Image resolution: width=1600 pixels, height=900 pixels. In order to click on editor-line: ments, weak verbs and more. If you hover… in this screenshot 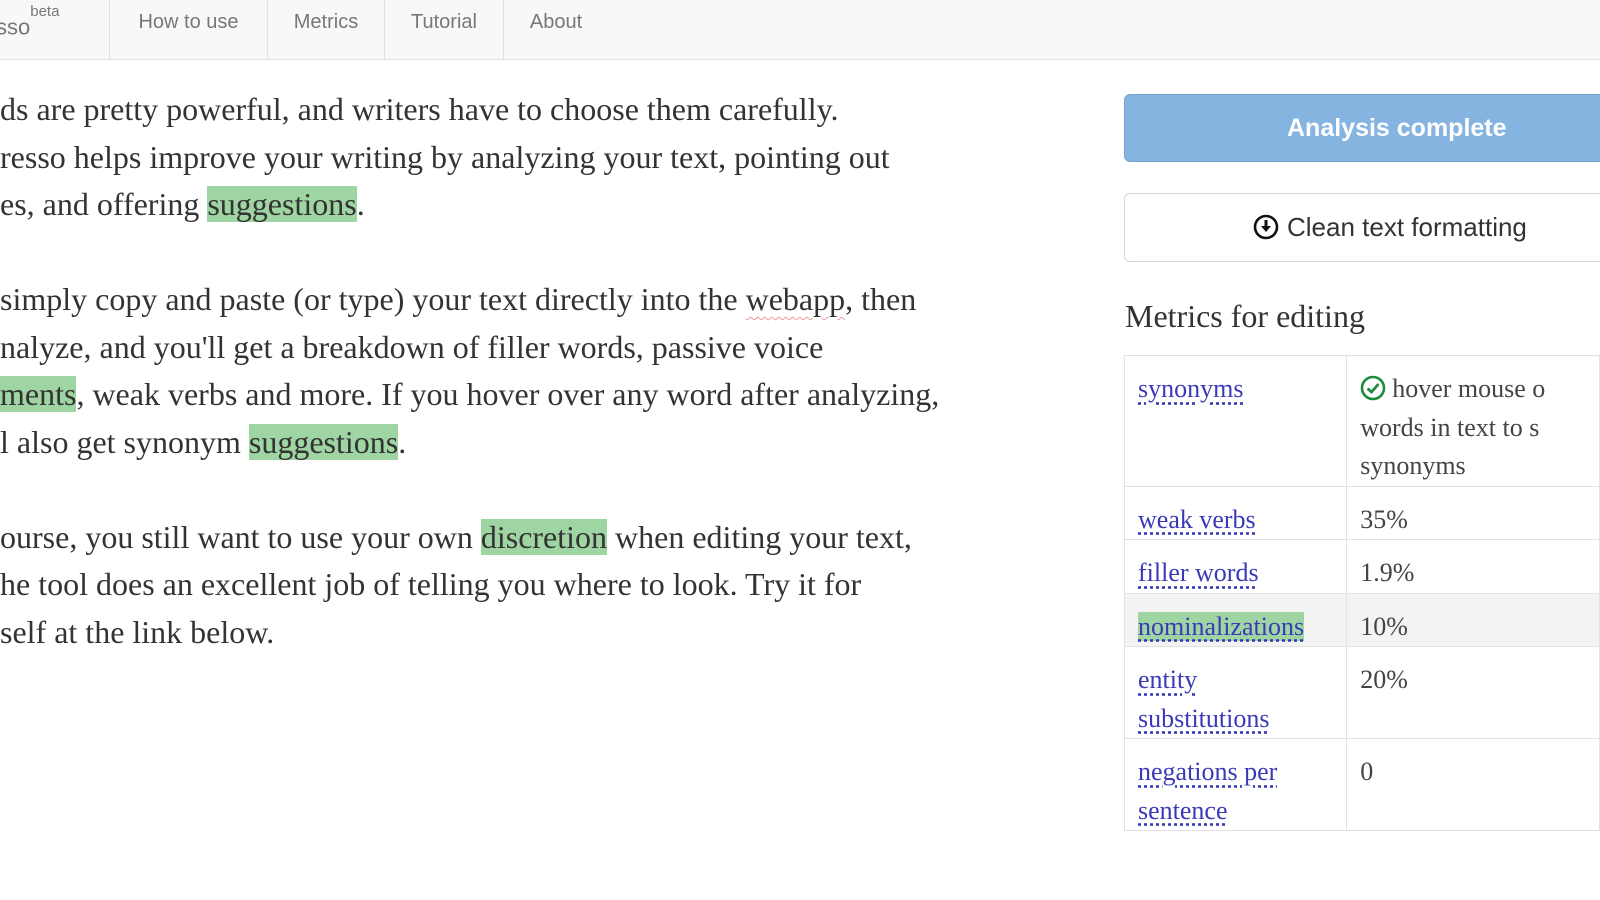, I will do `click(545, 395)`.